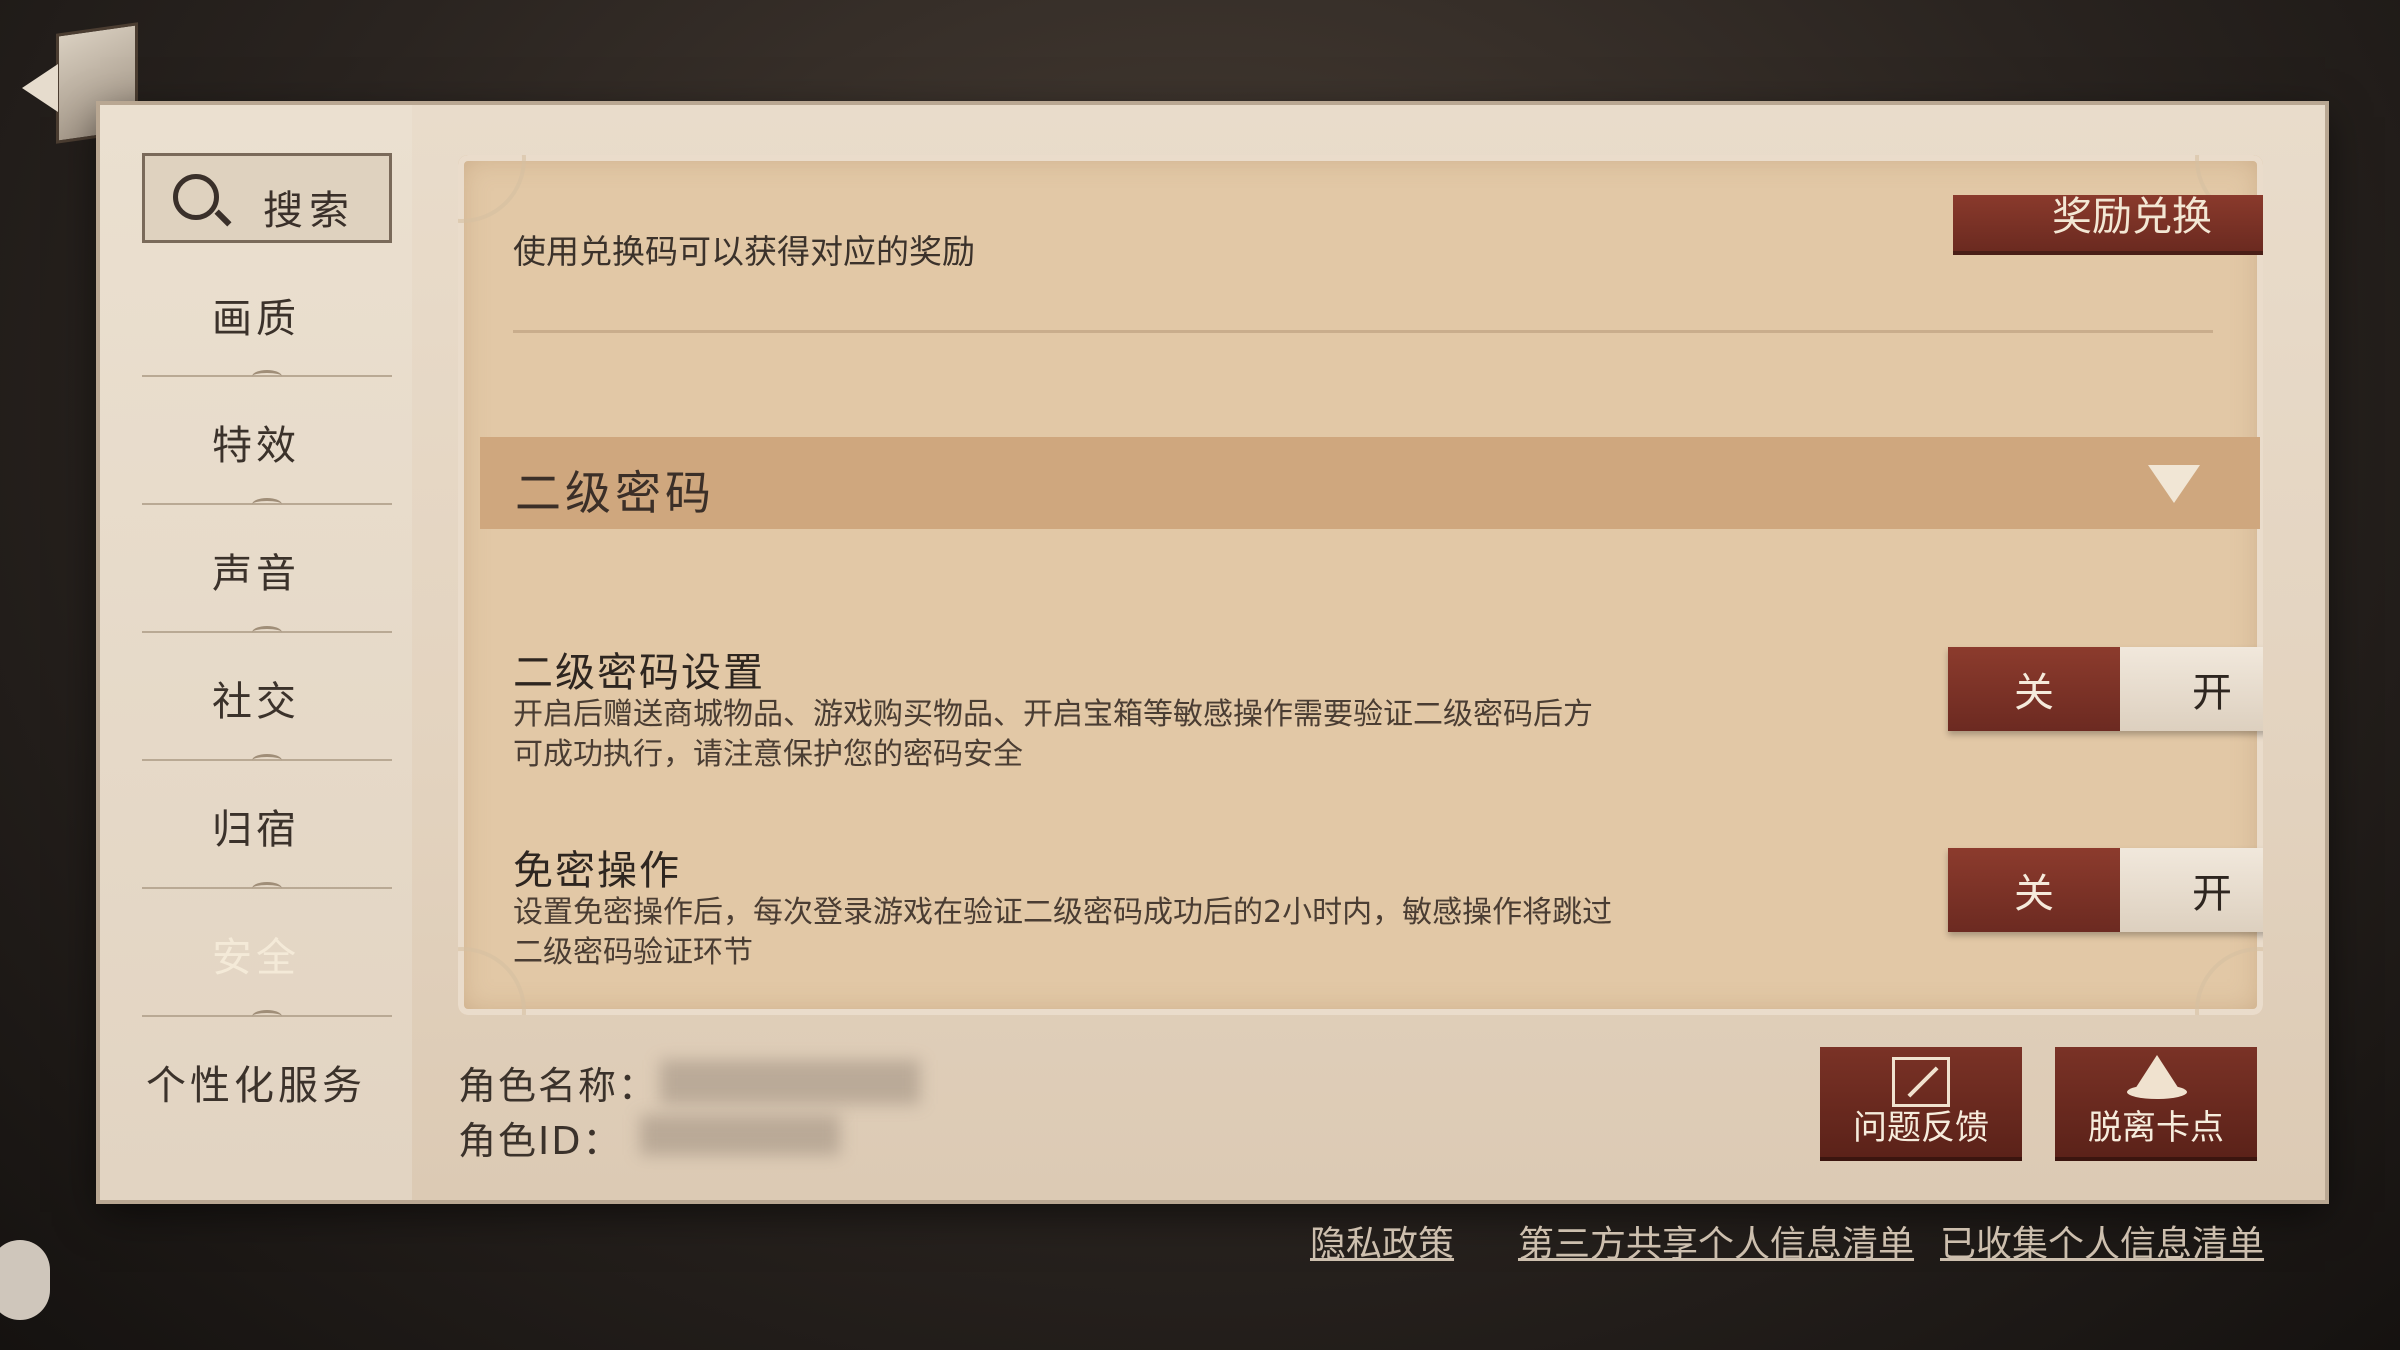 The height and width of the screenshot is (1350, 2400). Describe the element at coordinates (2174, 484) in the screenshot. I see `chevron-down-icon` at that location.